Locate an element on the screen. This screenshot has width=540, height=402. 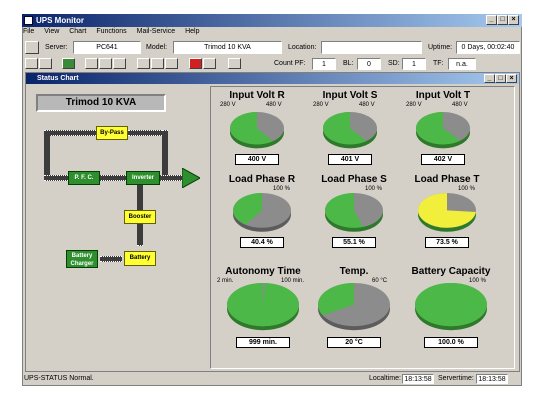
maximize-icon: □ is located at coordinates (502, 20).